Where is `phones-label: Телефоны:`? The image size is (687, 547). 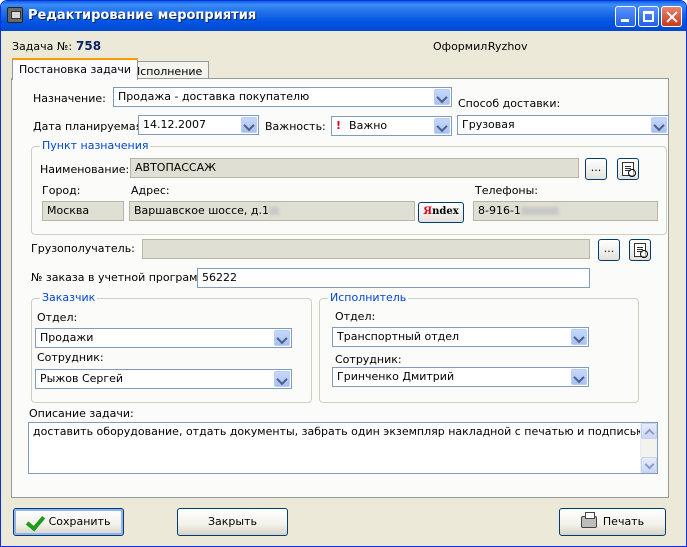 phones-label: Телефоны: is located at coordinates (507, 190).